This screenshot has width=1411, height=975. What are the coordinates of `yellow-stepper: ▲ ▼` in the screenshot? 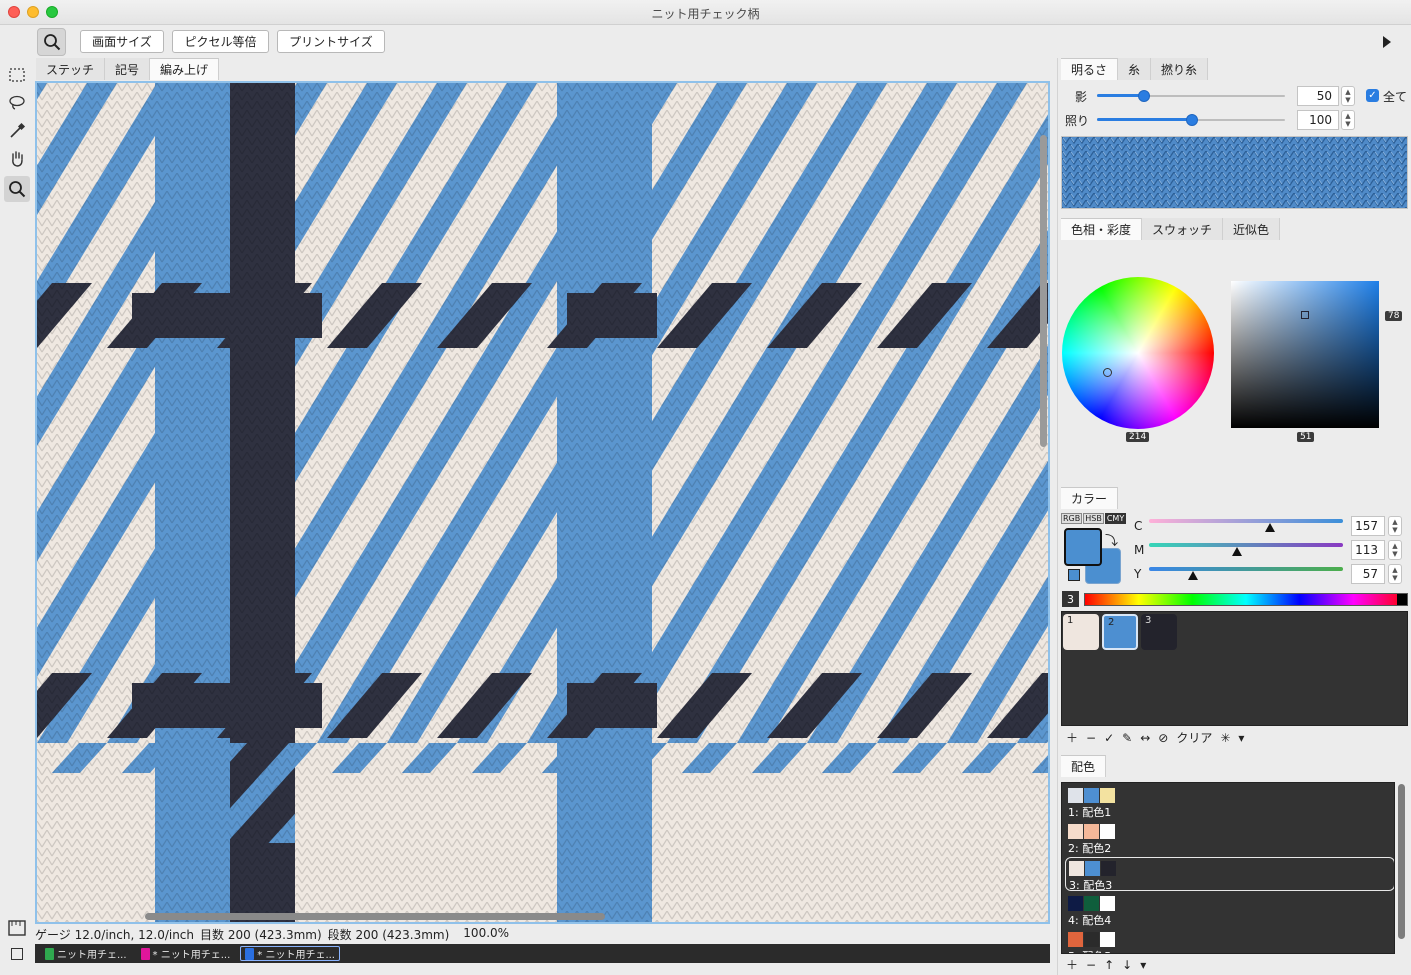 It's located at (1395, 574).